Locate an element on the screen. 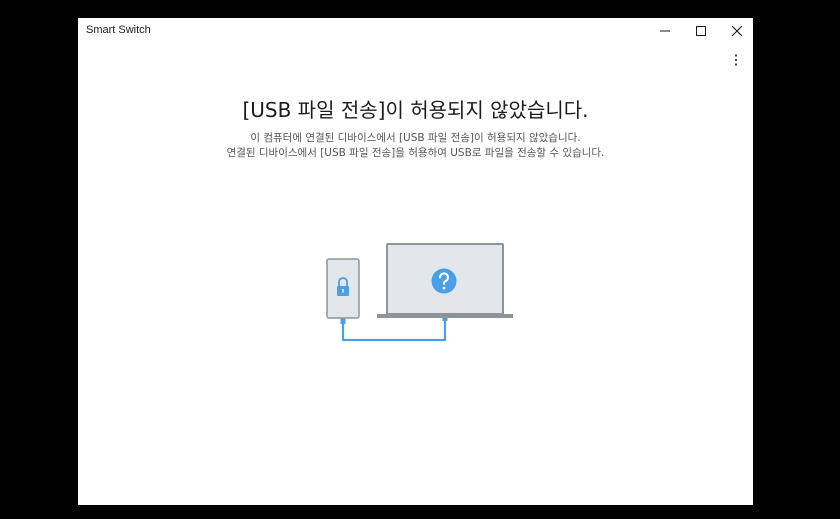 The width and height of the screenshot is (840, 519). minimize-icon is located at coordinates (665, 31).